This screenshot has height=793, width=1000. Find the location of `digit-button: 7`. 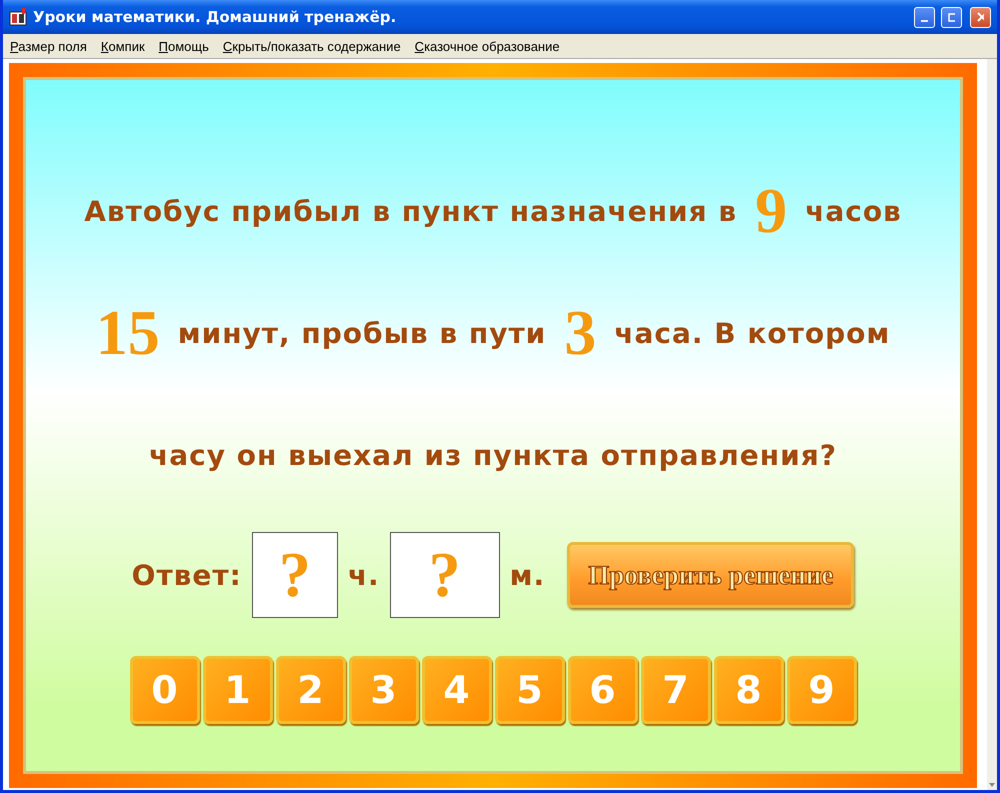

digit-button: 7 is located at coordinates (675, 690).